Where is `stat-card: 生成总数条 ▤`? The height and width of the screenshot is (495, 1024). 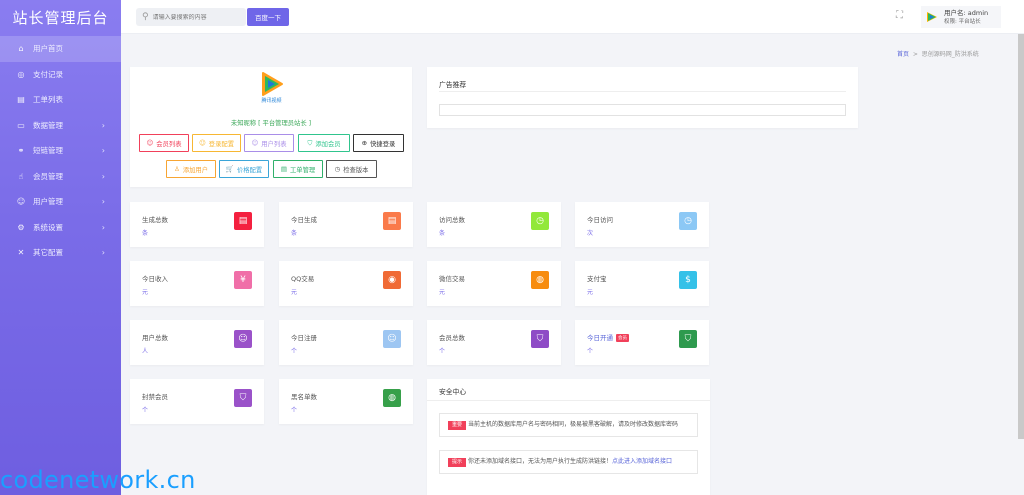
stat-card: 生成总数条 ▤ is located at coordinates (197, 224).